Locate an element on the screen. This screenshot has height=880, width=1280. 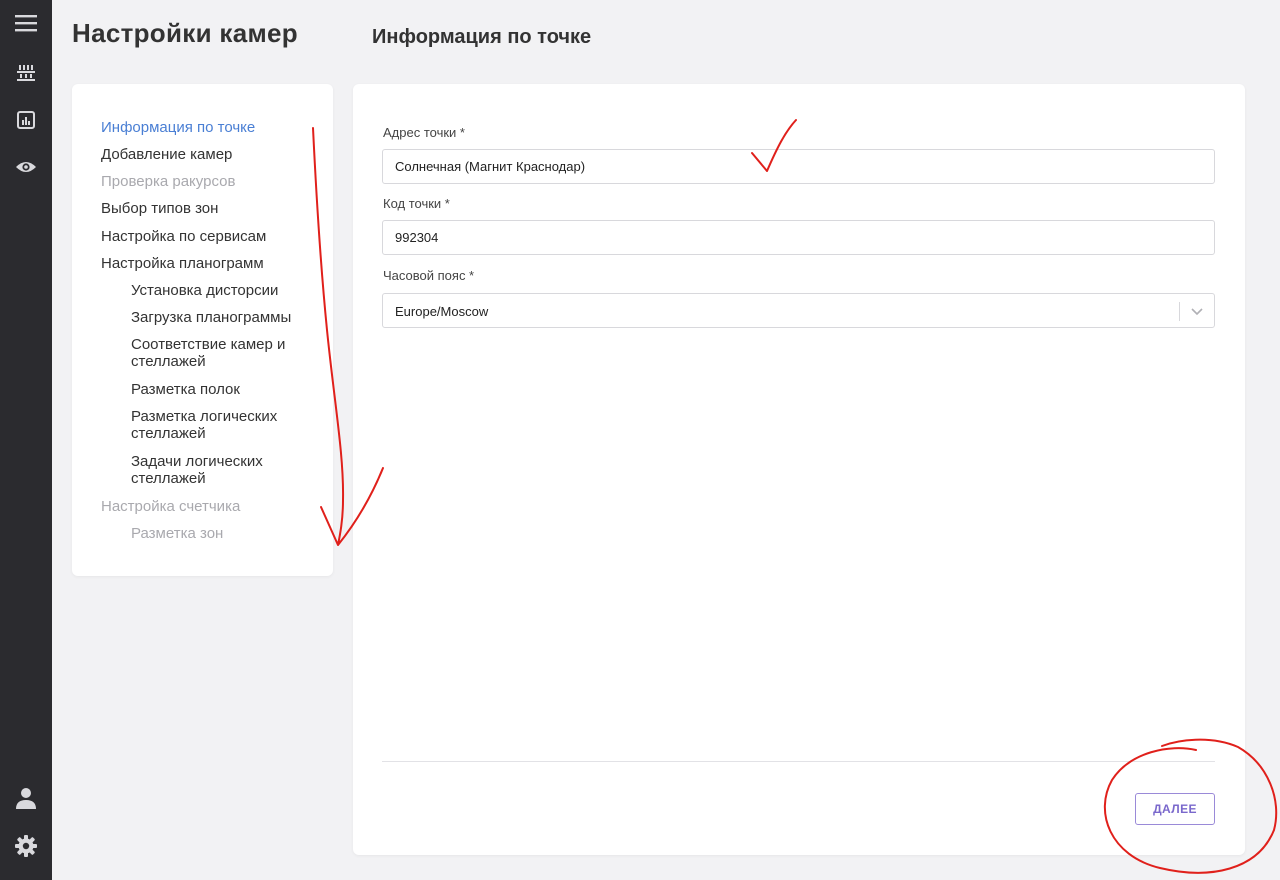
code-label: Код точки * is located at coordinates (416, 203).